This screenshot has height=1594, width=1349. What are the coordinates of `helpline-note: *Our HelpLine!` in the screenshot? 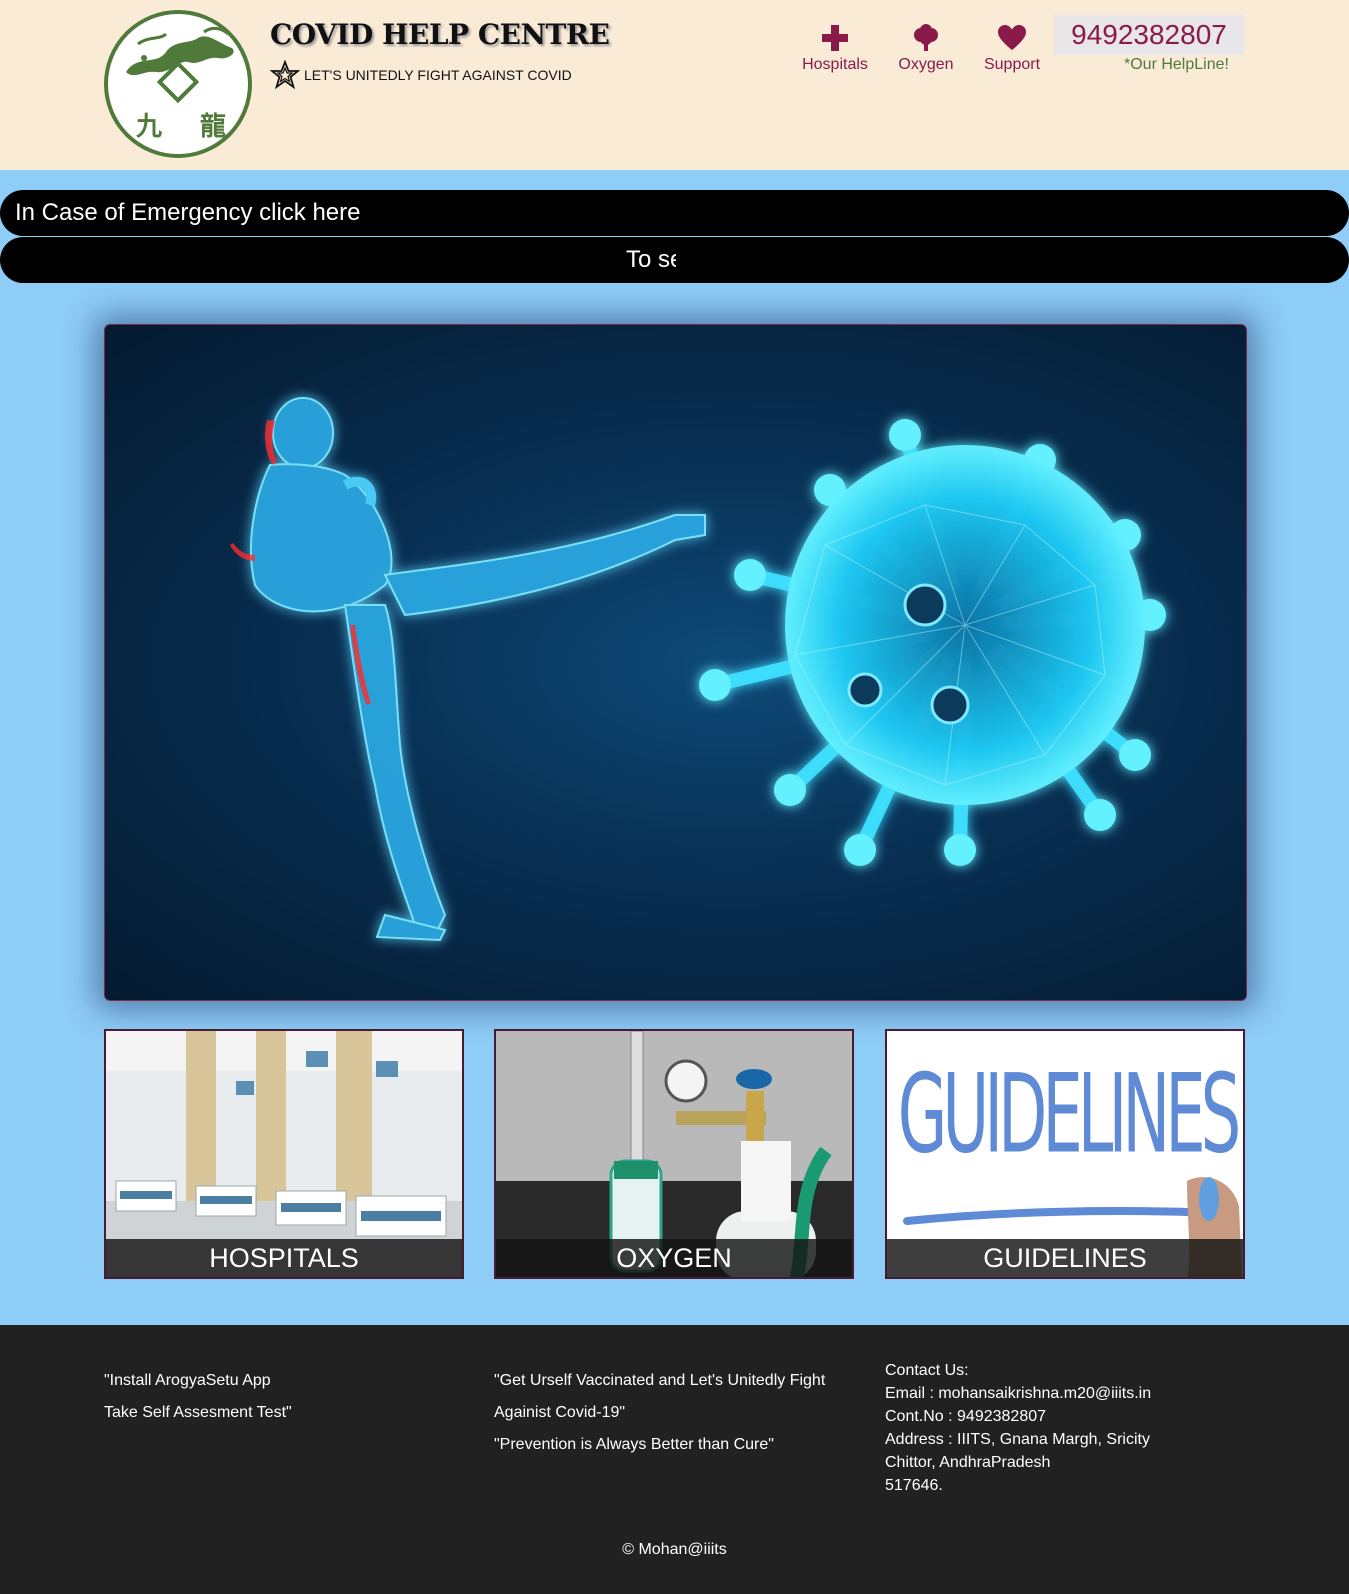 It's located at (1176, 64).